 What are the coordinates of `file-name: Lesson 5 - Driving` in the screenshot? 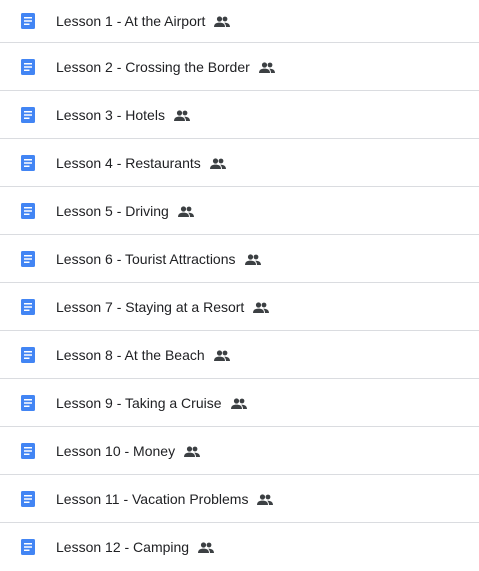 It's located at (112, 210).